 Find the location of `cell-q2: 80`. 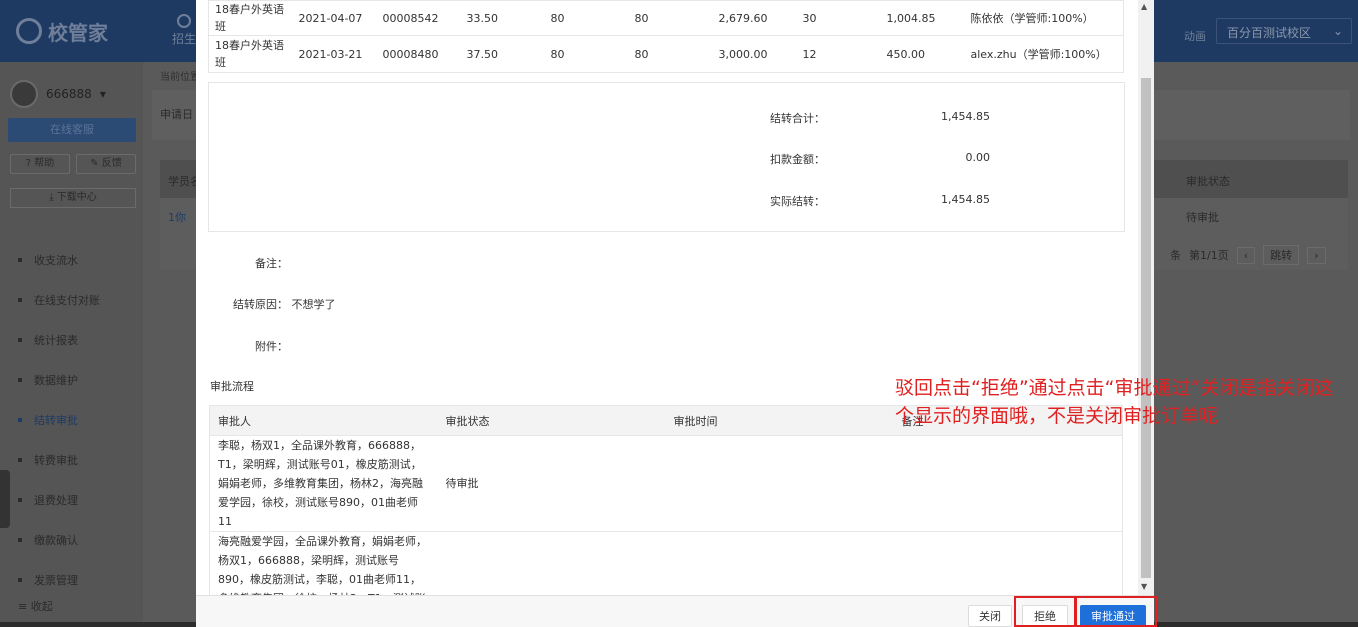

cell-q2: 80 is located at coordinates (670, 18).